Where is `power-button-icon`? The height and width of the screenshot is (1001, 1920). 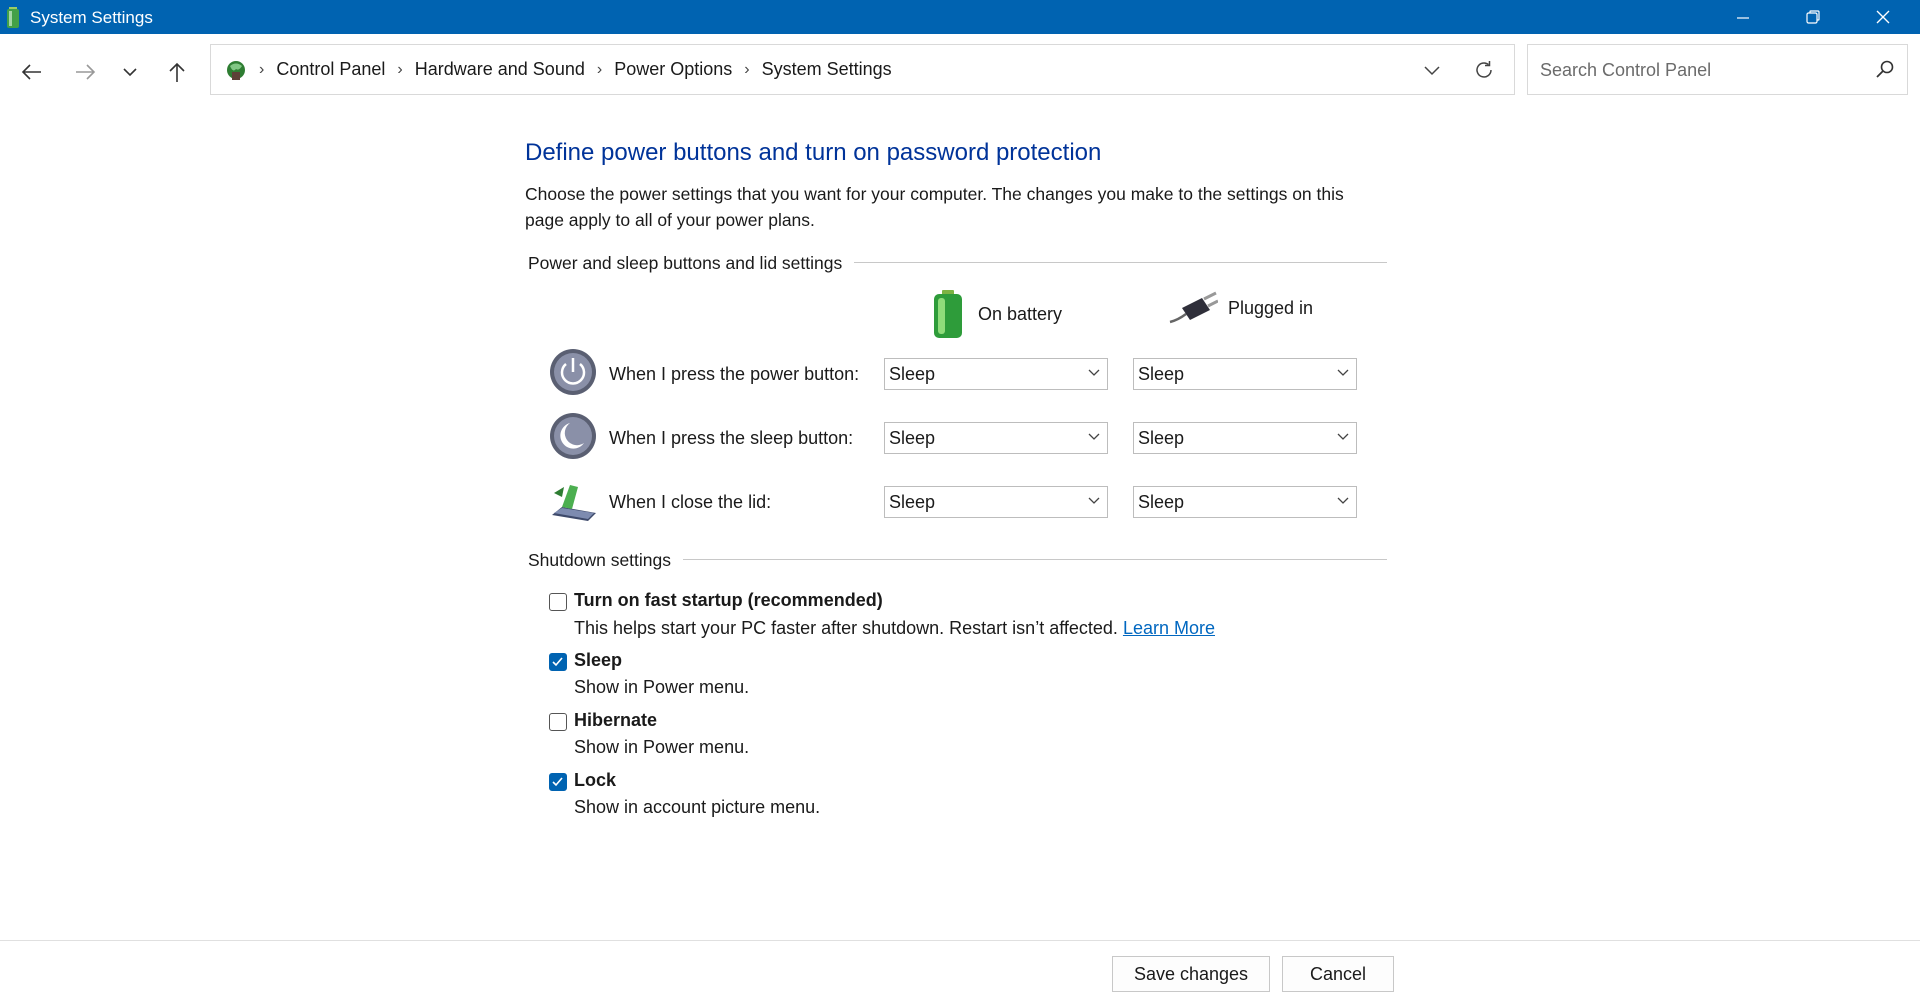
power-button-icon is located at coordinates (573, 372).